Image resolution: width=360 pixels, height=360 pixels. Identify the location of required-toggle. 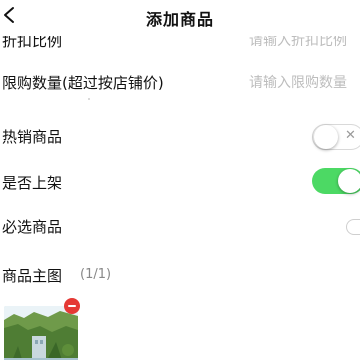
(353, 227).